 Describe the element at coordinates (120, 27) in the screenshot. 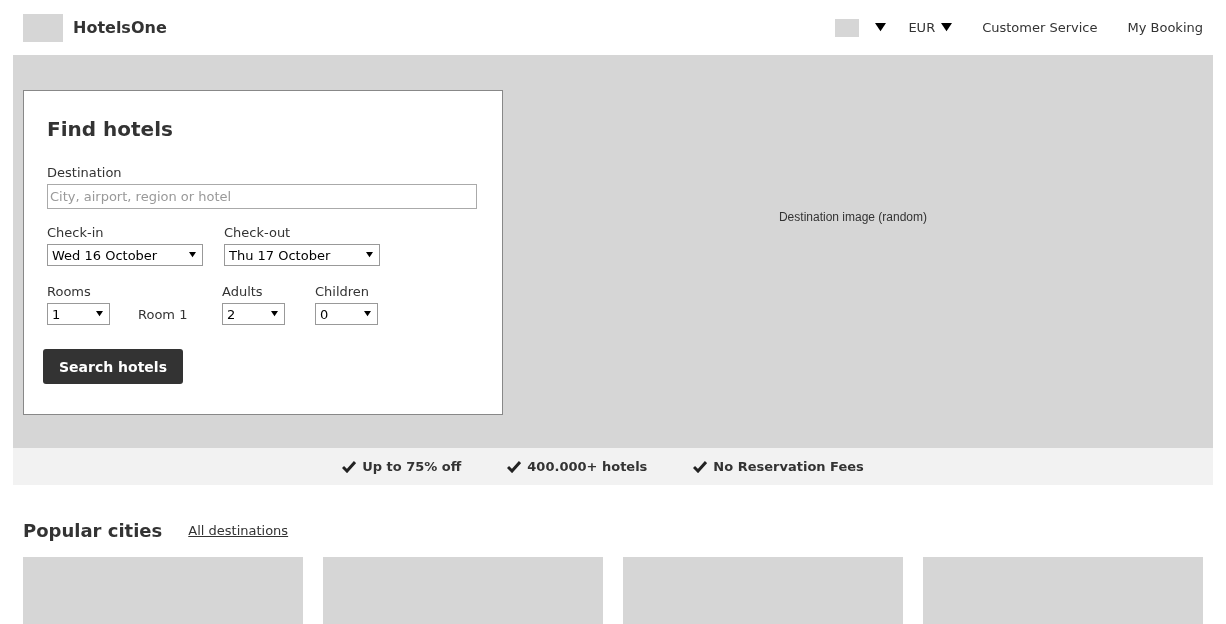

I see `brand-name: HotelsOne` at that location.